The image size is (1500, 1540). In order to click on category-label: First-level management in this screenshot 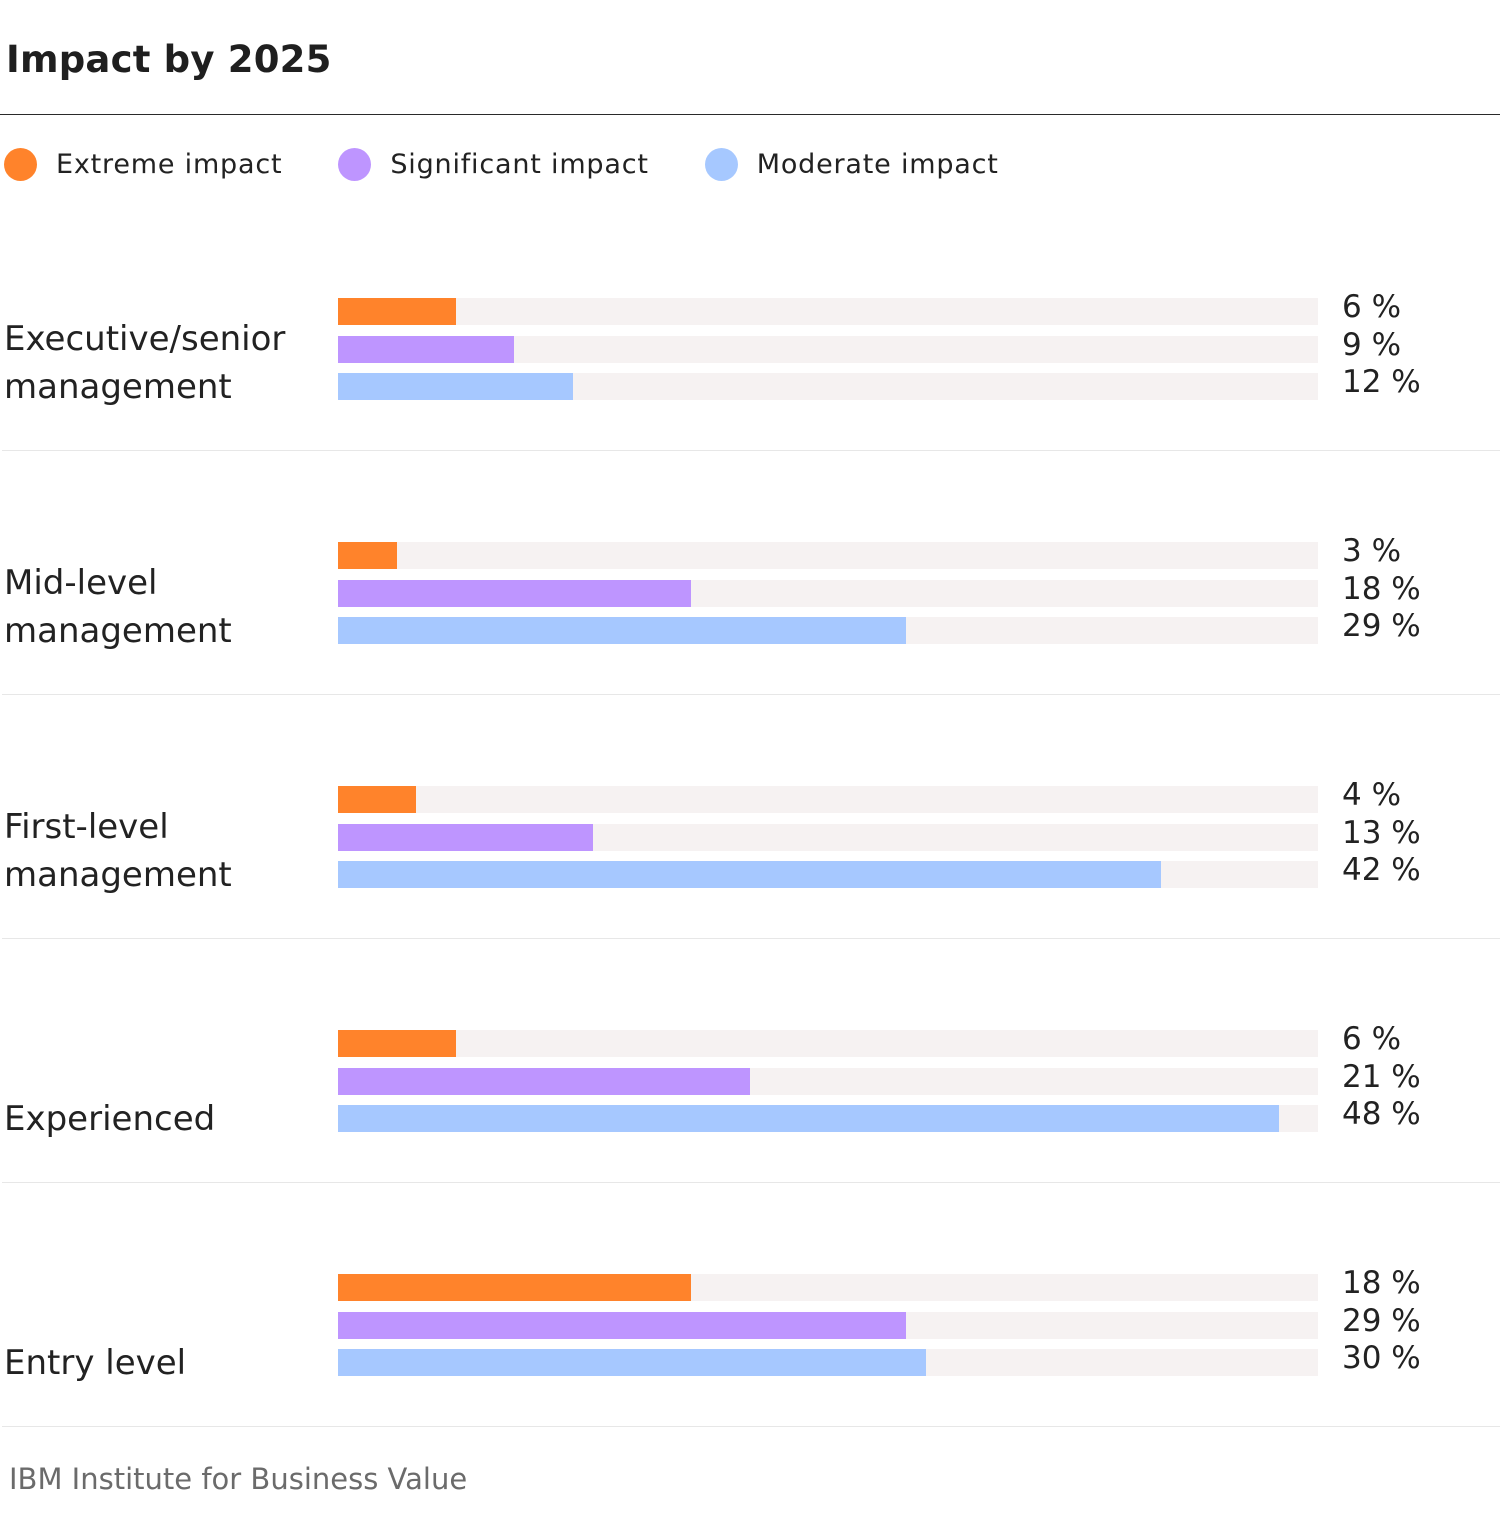, I will do `click(164, 851)`.